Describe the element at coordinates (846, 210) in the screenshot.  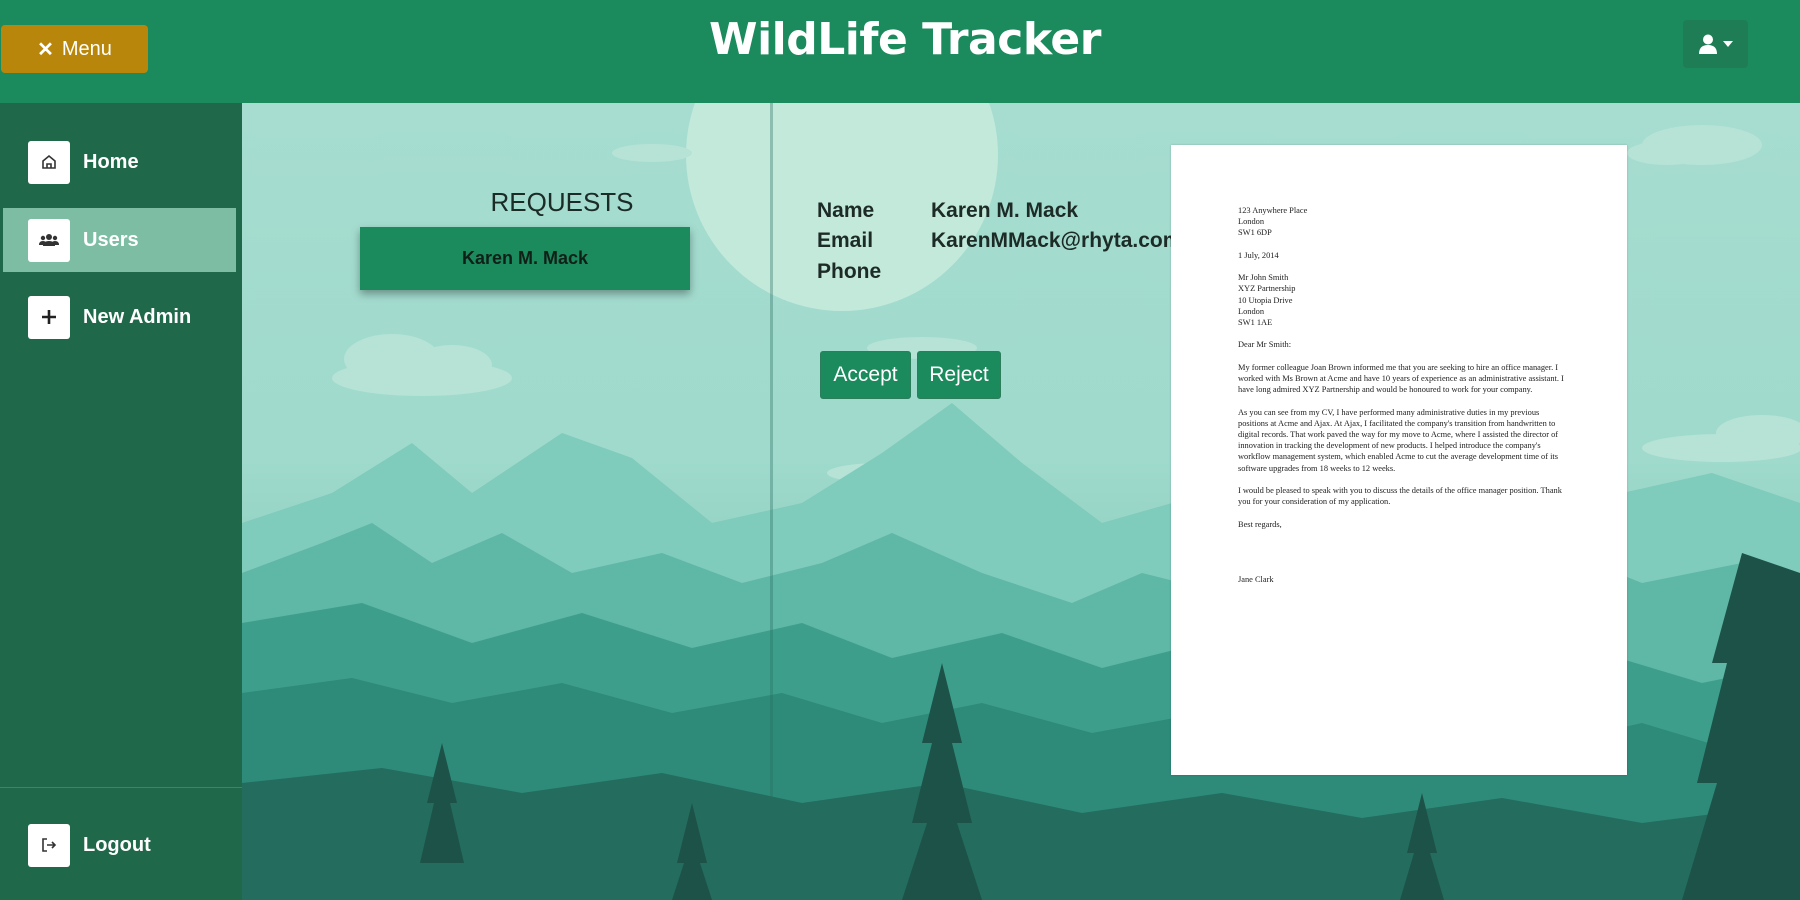
I see `name-label: Name` at that location.